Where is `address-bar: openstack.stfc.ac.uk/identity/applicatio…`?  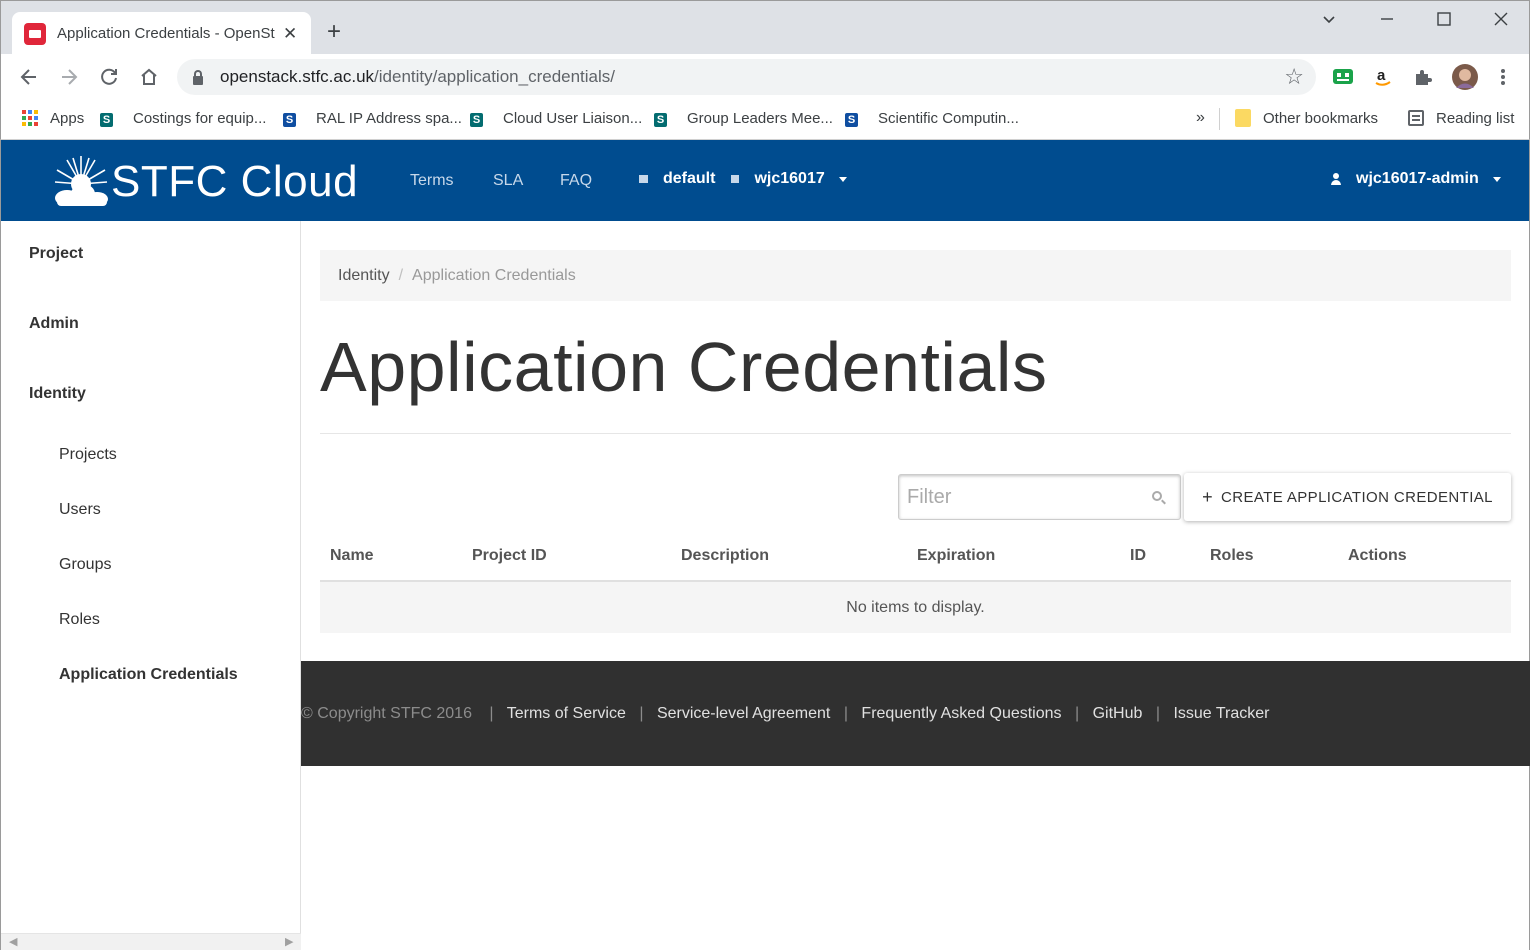 address-bar: openstack.stfc.ac.uk/identity/applicatio… is located at coordinates (746, 77).